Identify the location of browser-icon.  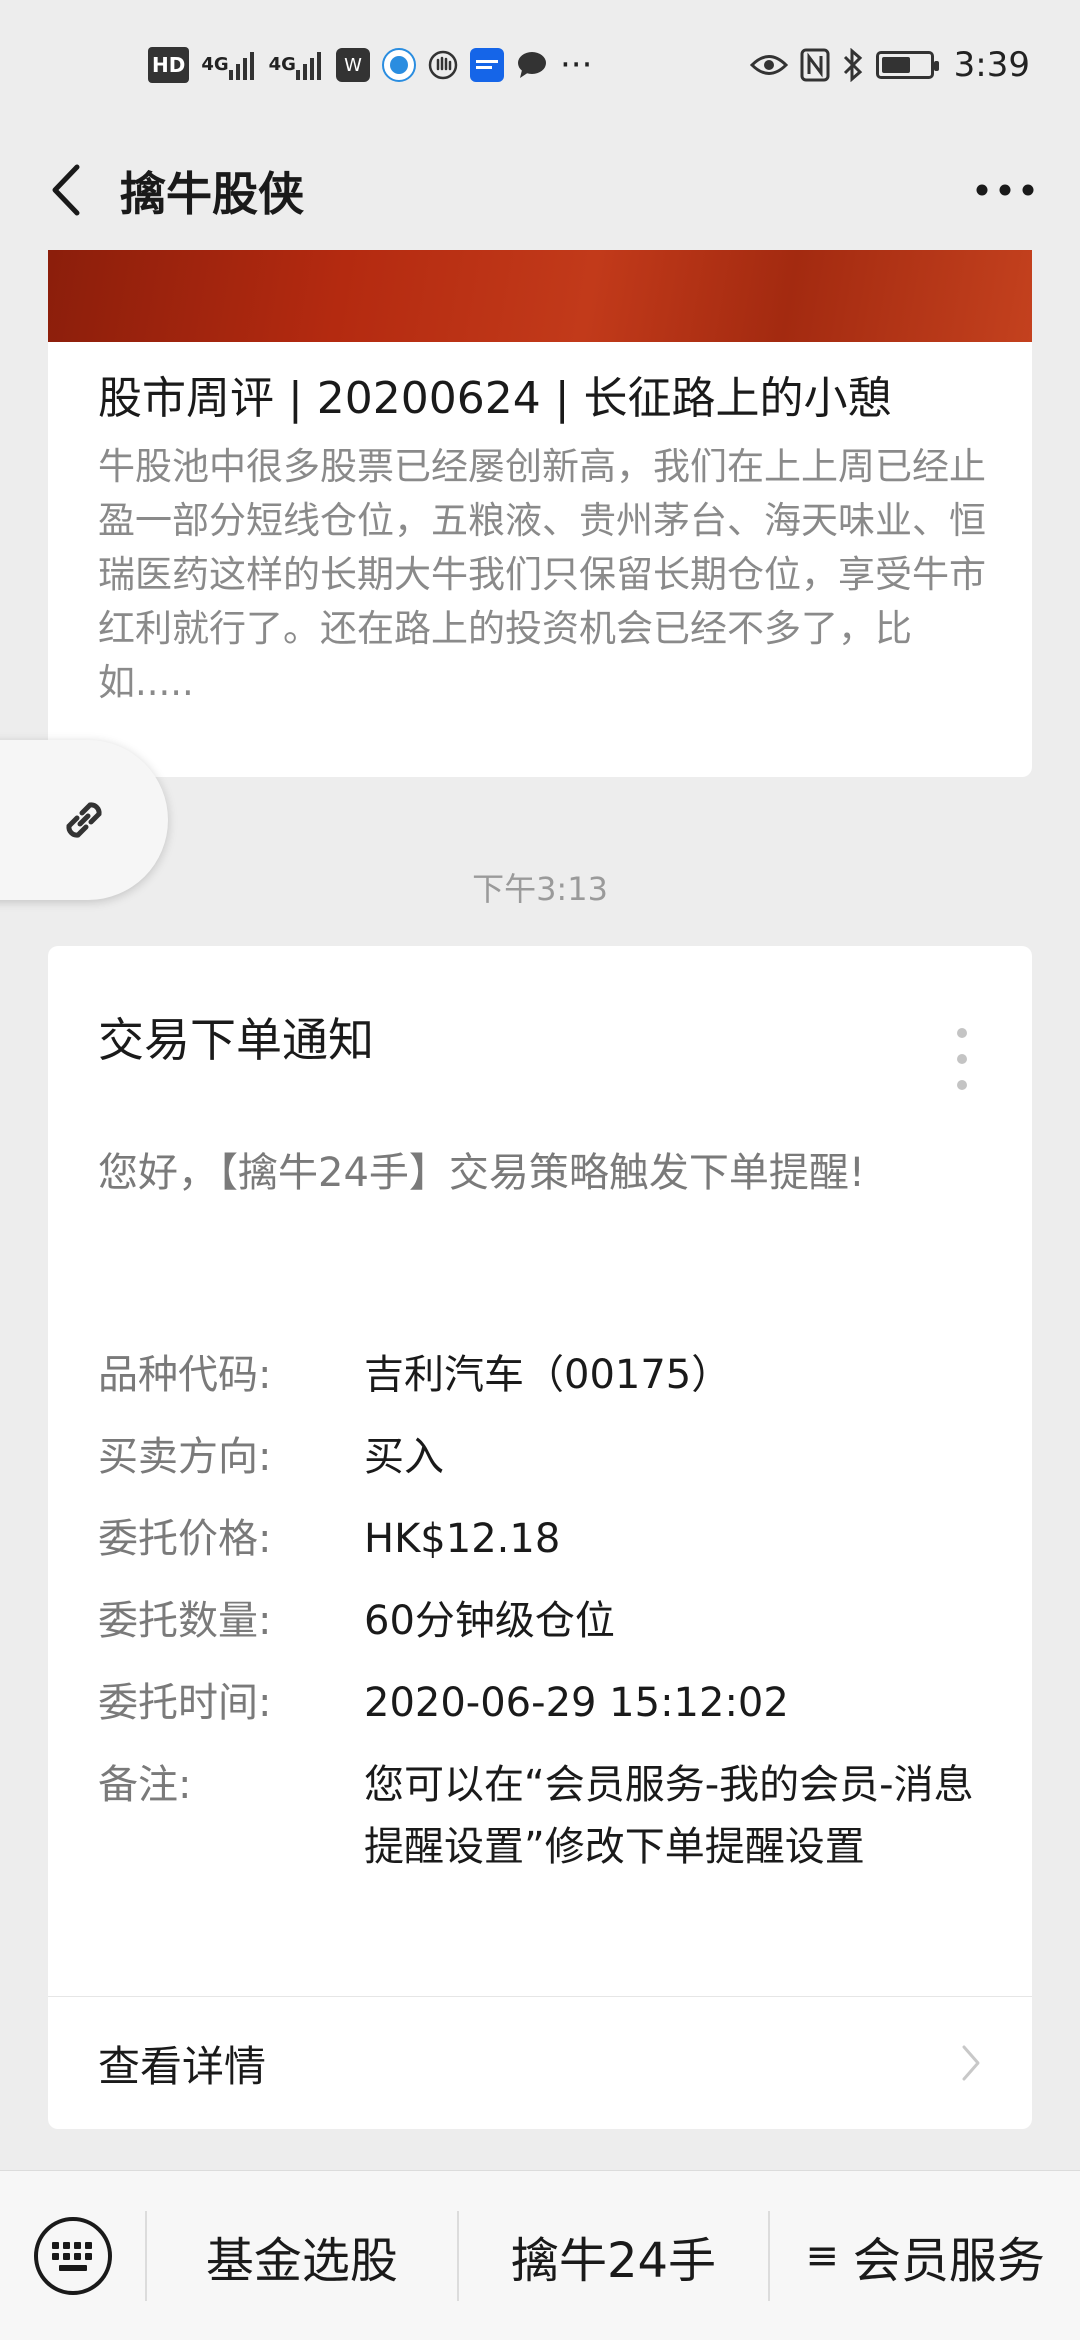
(398, 65).